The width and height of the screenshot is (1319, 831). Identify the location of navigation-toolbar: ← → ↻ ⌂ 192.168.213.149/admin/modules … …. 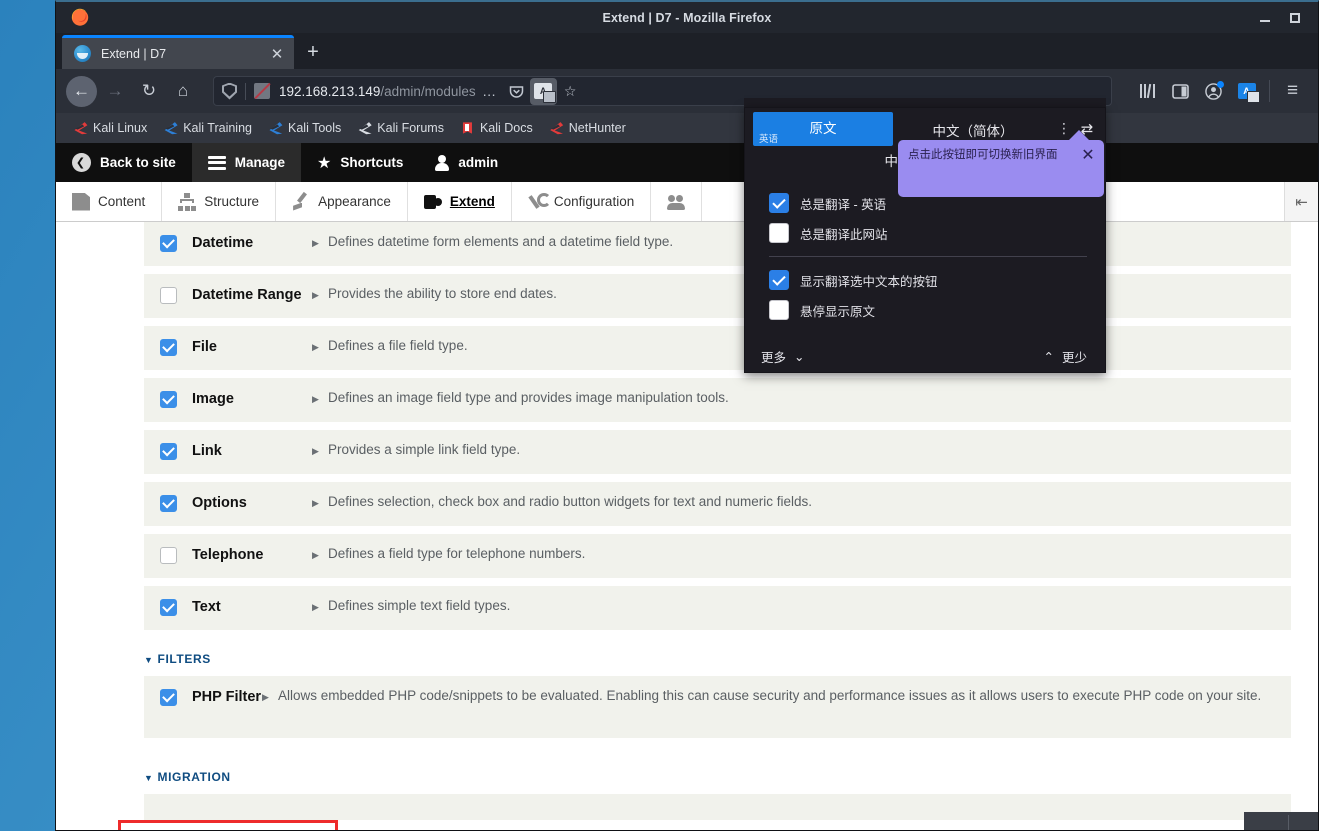
(687, 91).